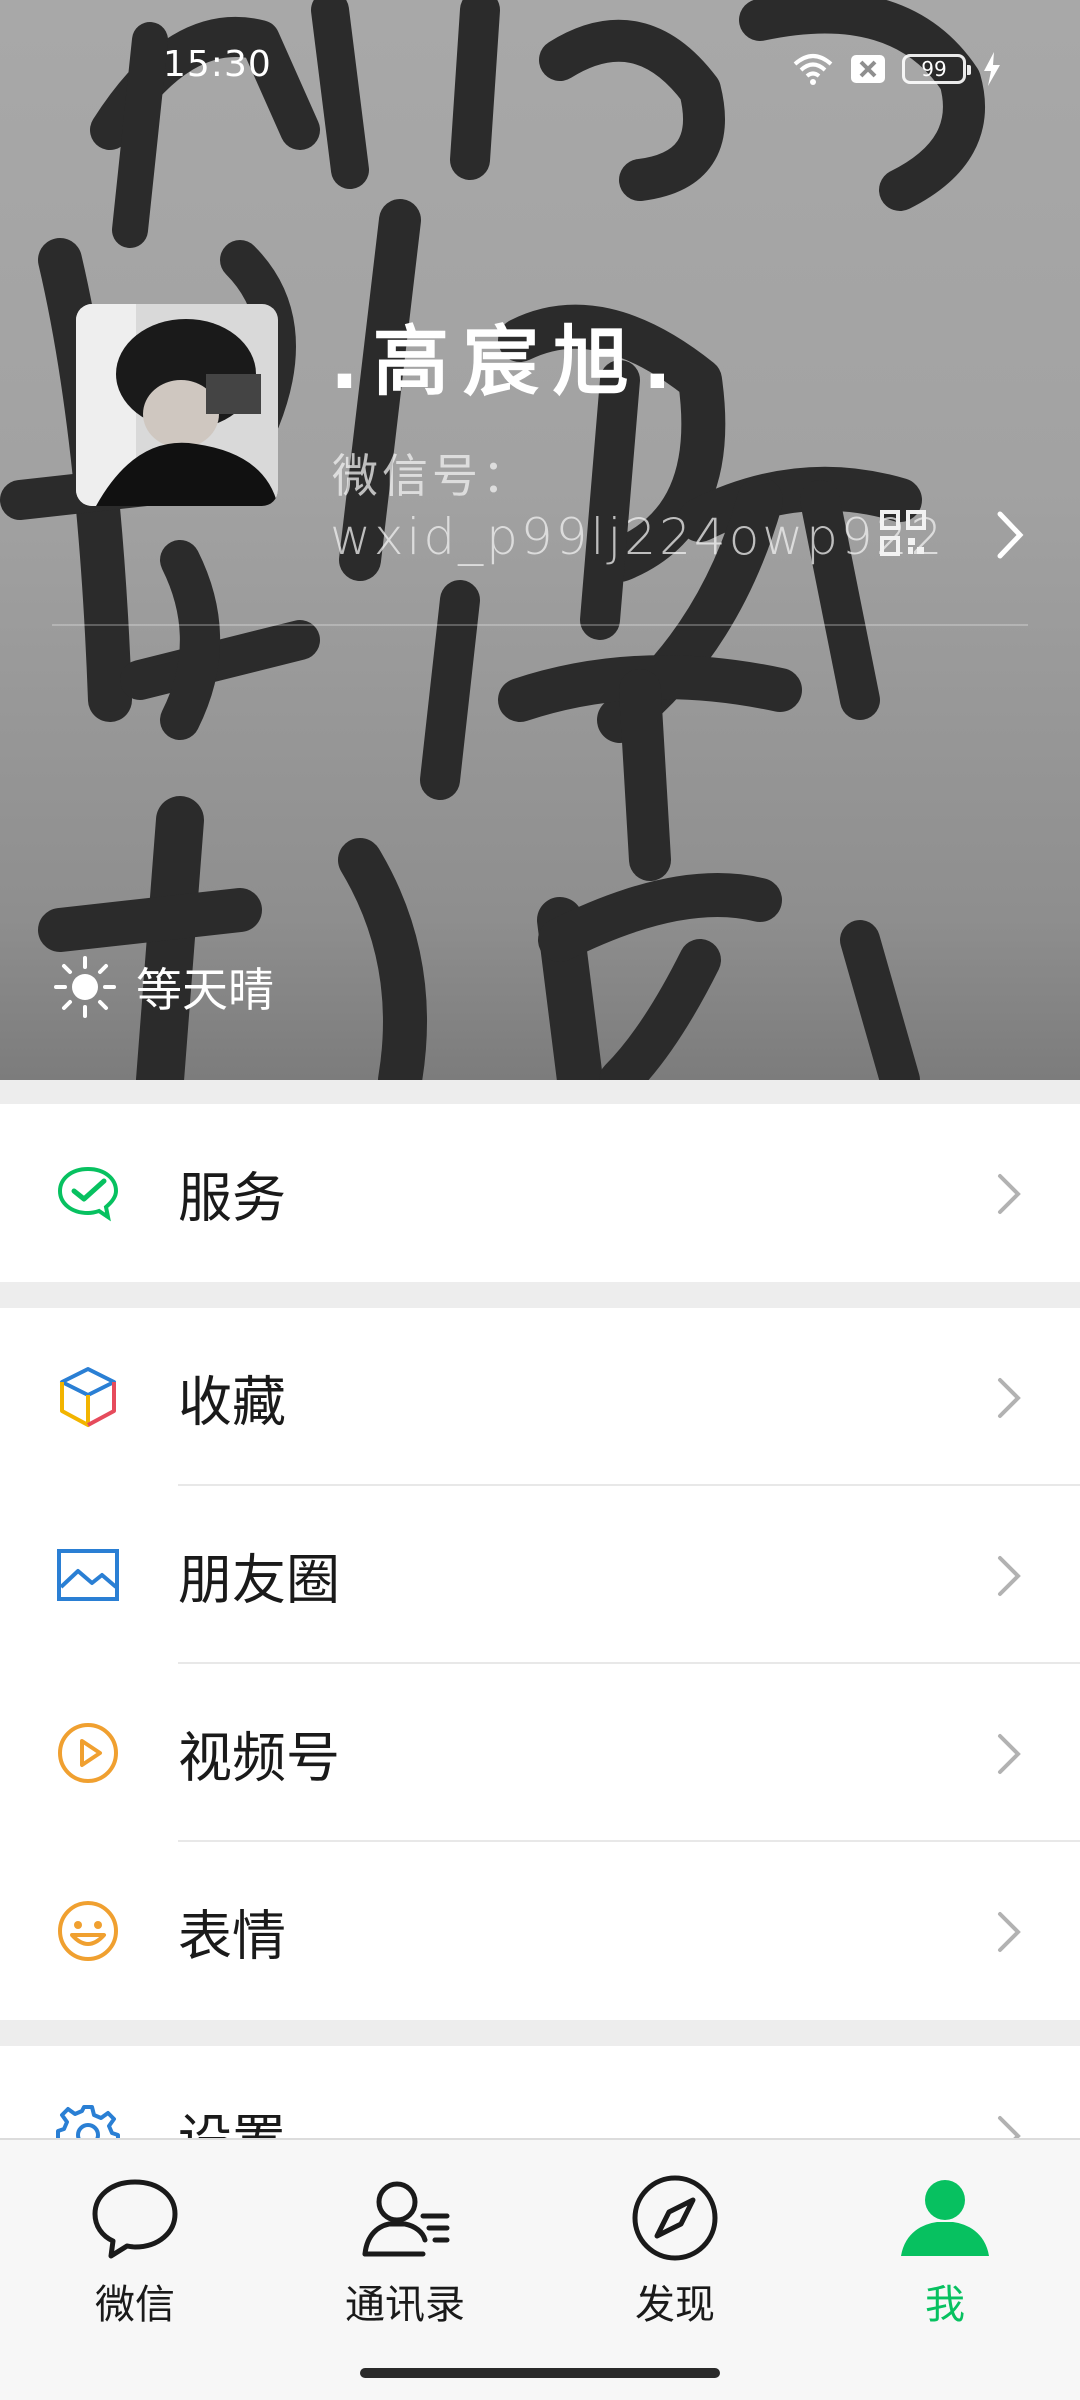 This screenshot has width=1080, height=2400. I want to click on avatar, so click(177, 405).